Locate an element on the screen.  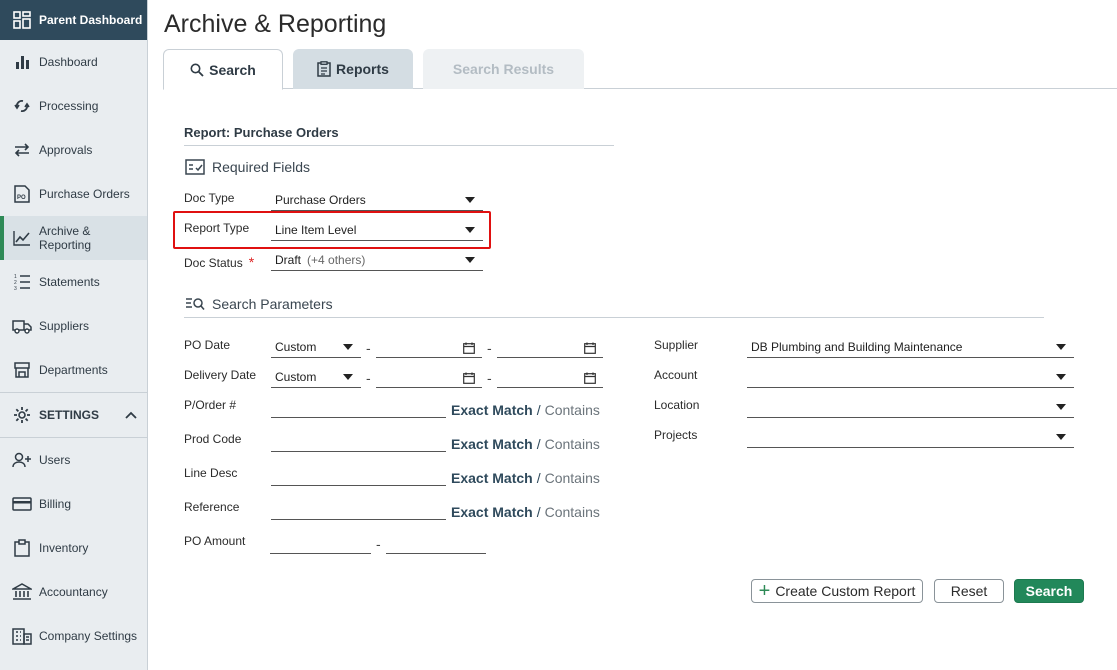
sidebar-item-company-settings: Company Settings is located at coordinates (73, 636).